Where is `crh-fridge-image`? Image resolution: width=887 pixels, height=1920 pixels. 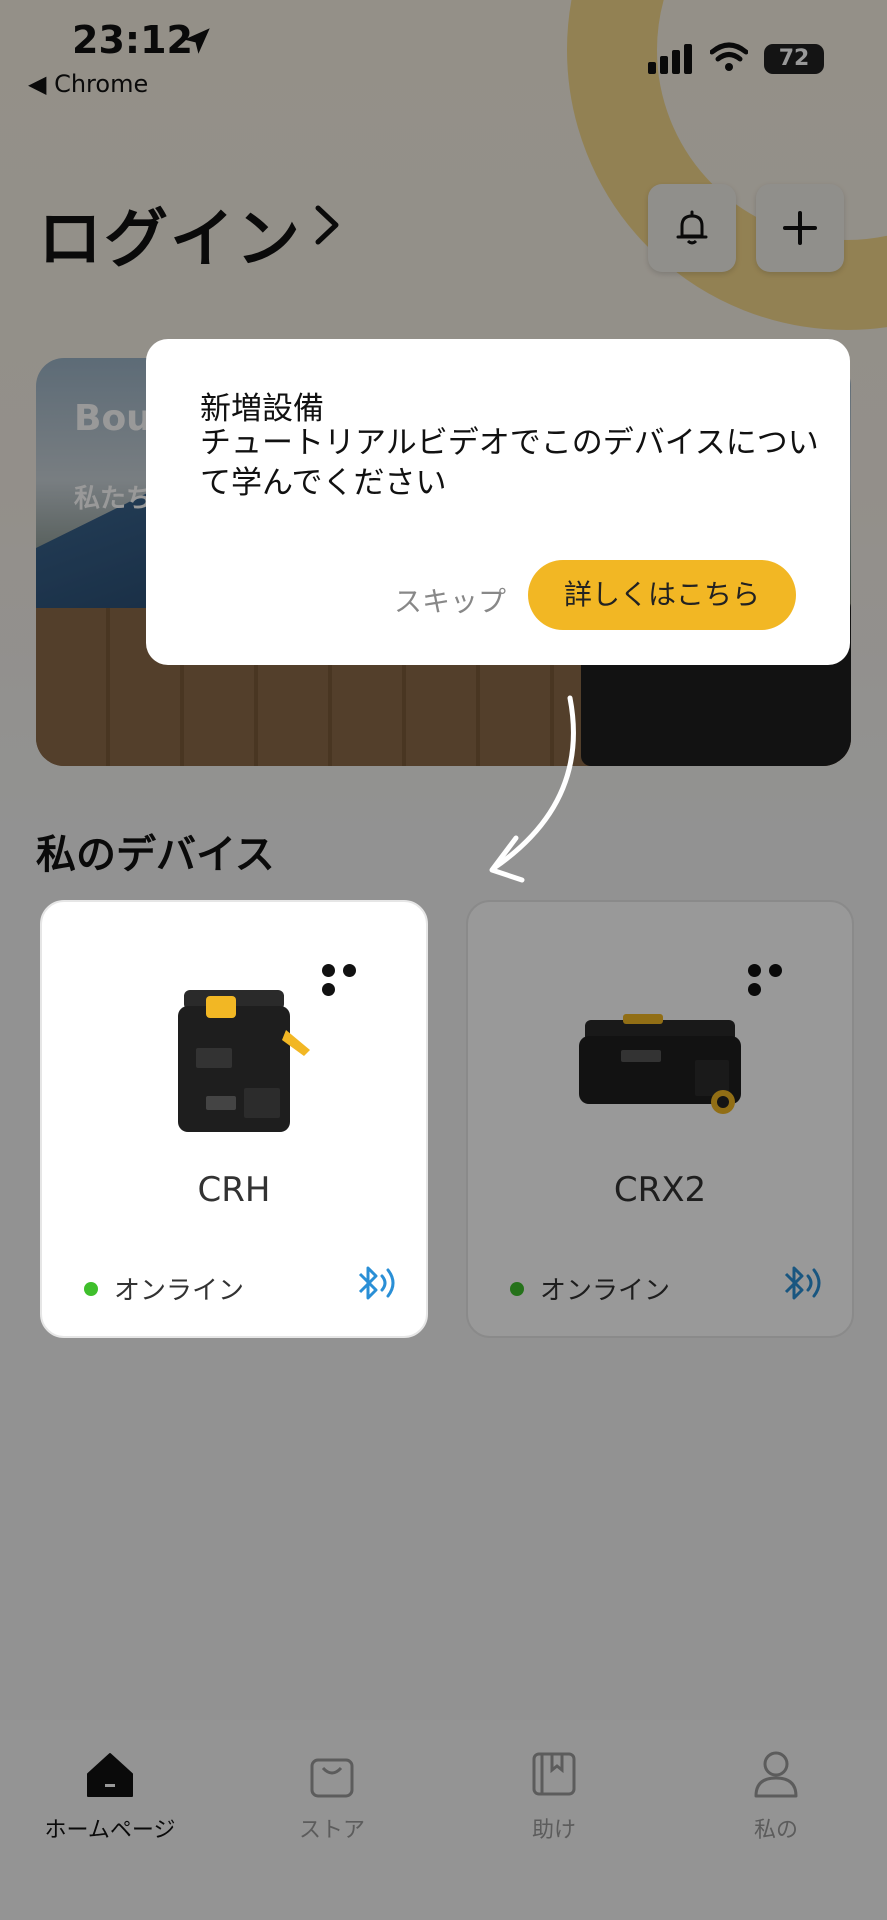
crh-fridge-image is located at coordinates (244, 1061).